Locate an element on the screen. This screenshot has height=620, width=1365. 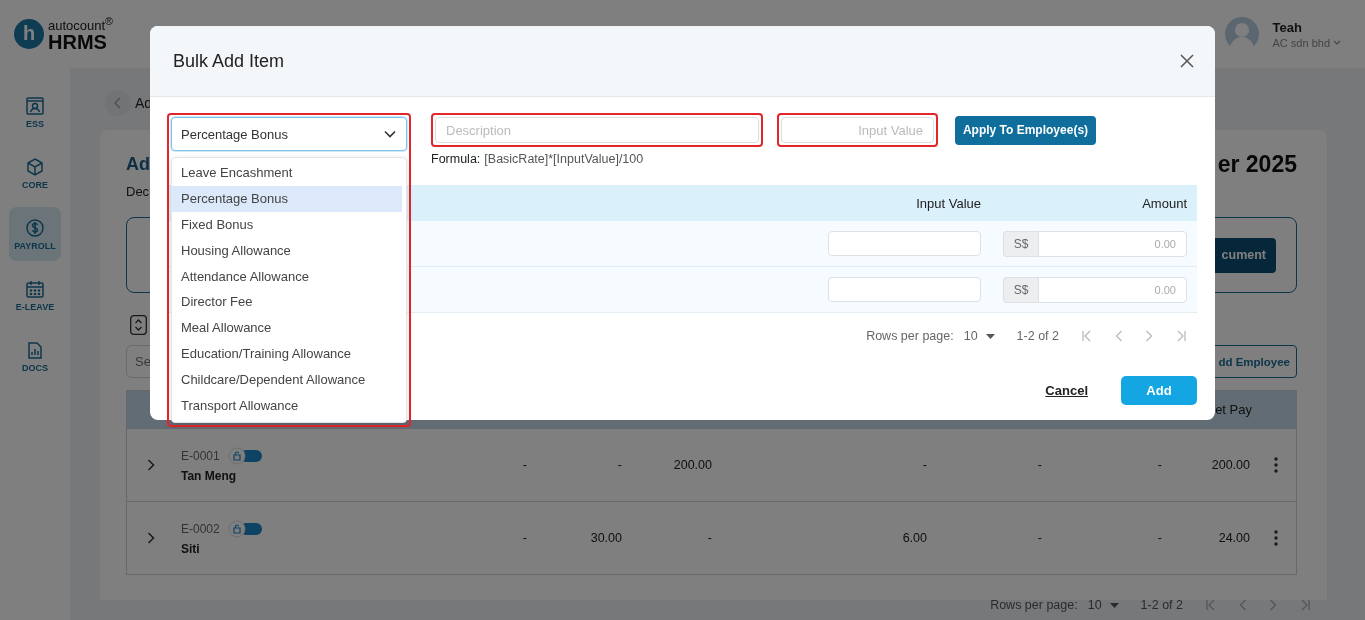
expand-collapse-icon is located at coordinates (138, 325).